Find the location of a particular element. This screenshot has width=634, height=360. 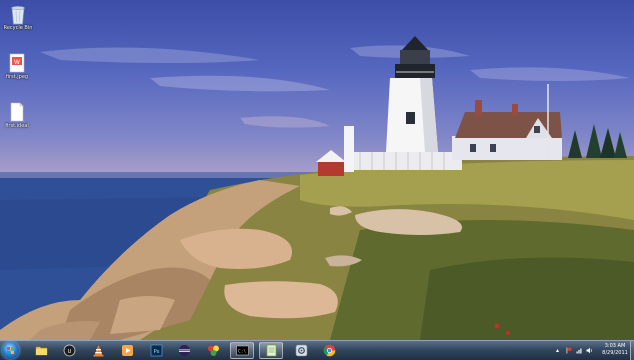

taskbar-circles-app-button is located at coordinates (213, 350).